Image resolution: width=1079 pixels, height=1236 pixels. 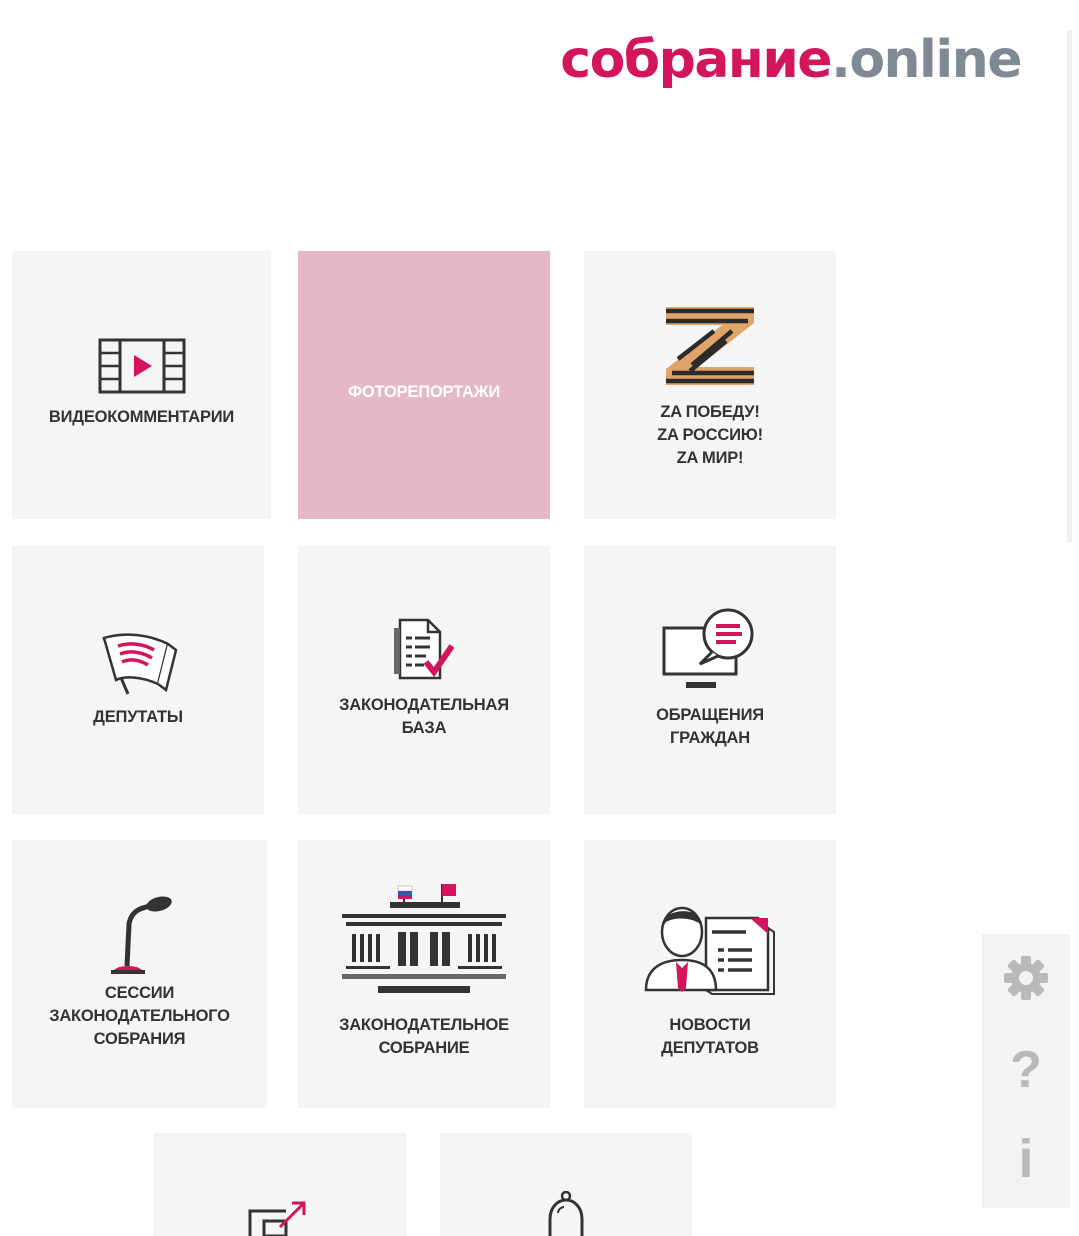 What do you see at coordinates (566, 1184) in the screenshot?
I see `tile-bell` at bounding box center [566, 1184].